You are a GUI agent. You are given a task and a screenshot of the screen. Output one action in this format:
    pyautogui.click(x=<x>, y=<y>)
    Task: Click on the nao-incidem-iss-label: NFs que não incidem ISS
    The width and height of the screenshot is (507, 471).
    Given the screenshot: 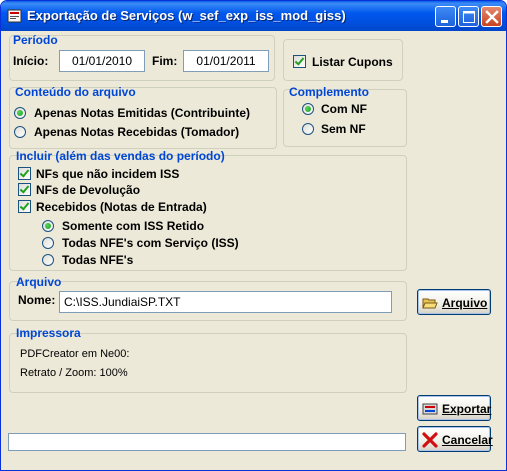 What is the action you would take?
    pyautogui.click(x=107, y=174)
    